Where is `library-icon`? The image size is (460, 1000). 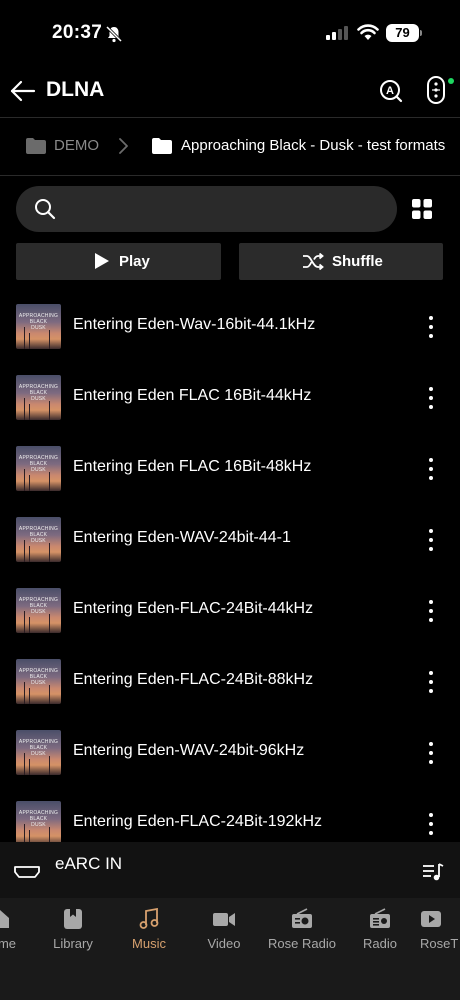 library-icon is located at coordinates (73, 919).